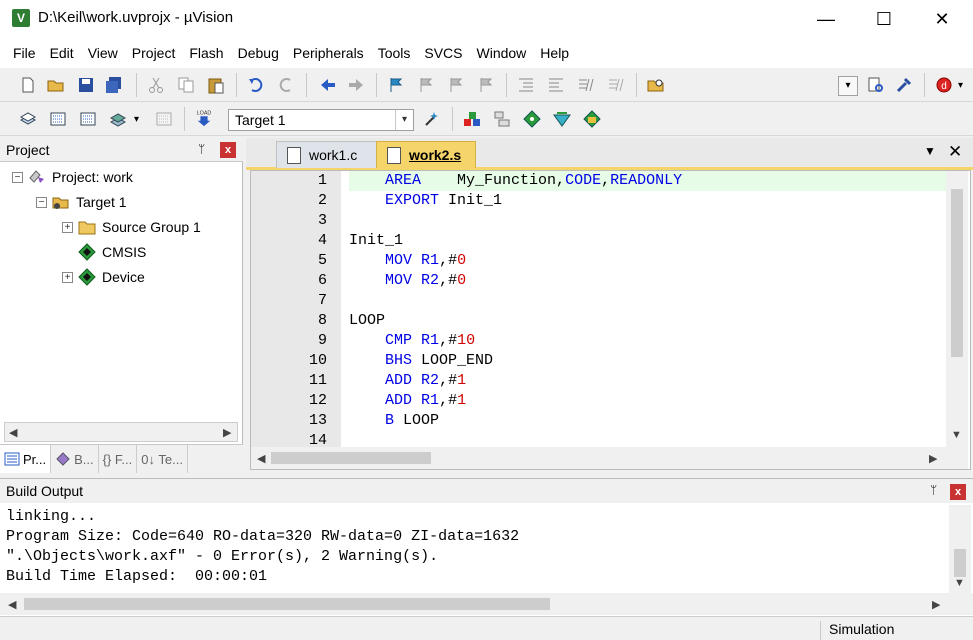 This screenshot has height=640, width=973. What do you see at coordinates (114, 85) in the screenshot?
I see `save-all-icon` at bounding box center [114, 85].